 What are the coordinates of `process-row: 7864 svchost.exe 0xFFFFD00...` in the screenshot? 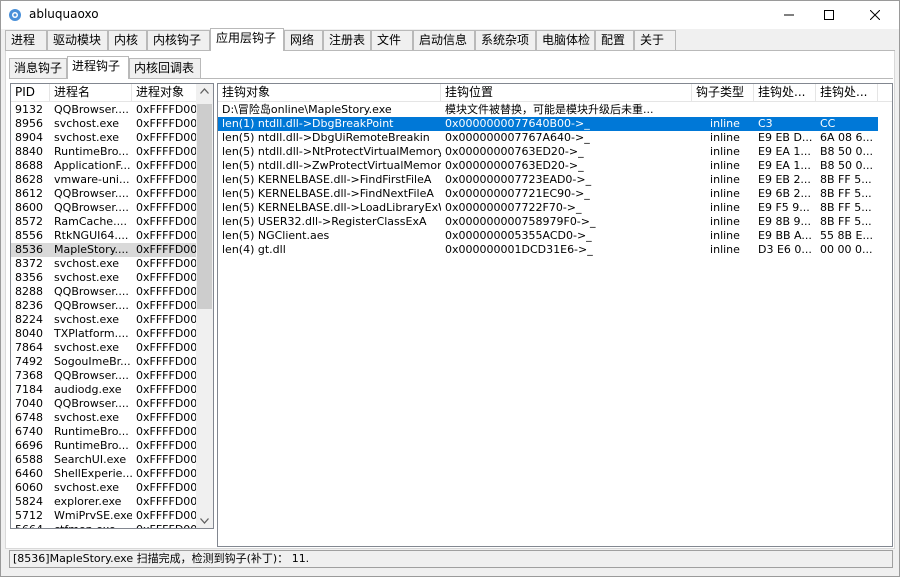 It's located at (104, 348).